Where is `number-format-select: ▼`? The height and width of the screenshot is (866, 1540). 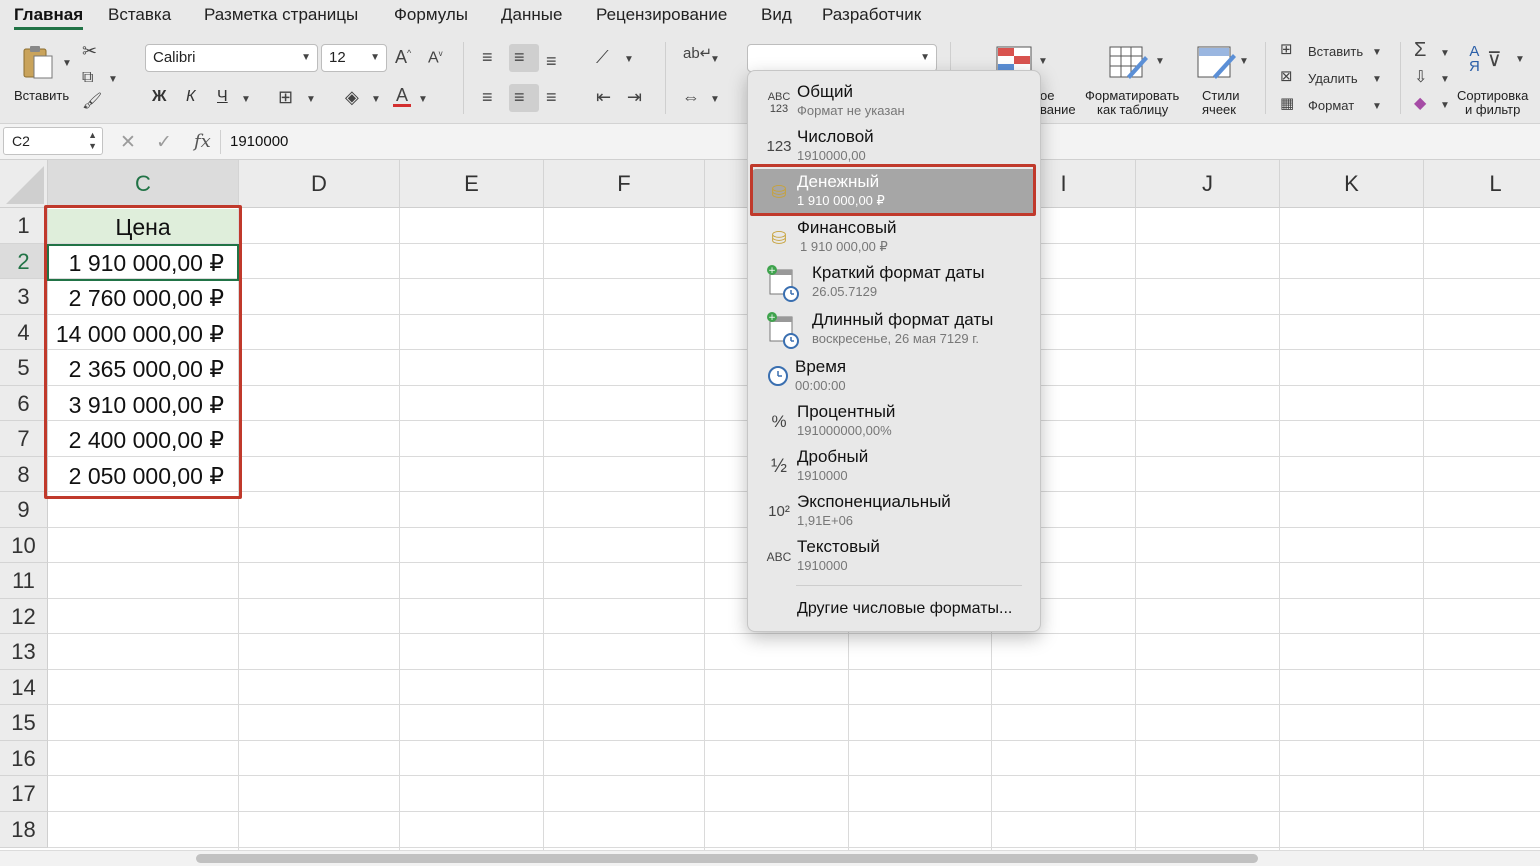 number-format-select: ▼ is located at coordinates (842, 58).